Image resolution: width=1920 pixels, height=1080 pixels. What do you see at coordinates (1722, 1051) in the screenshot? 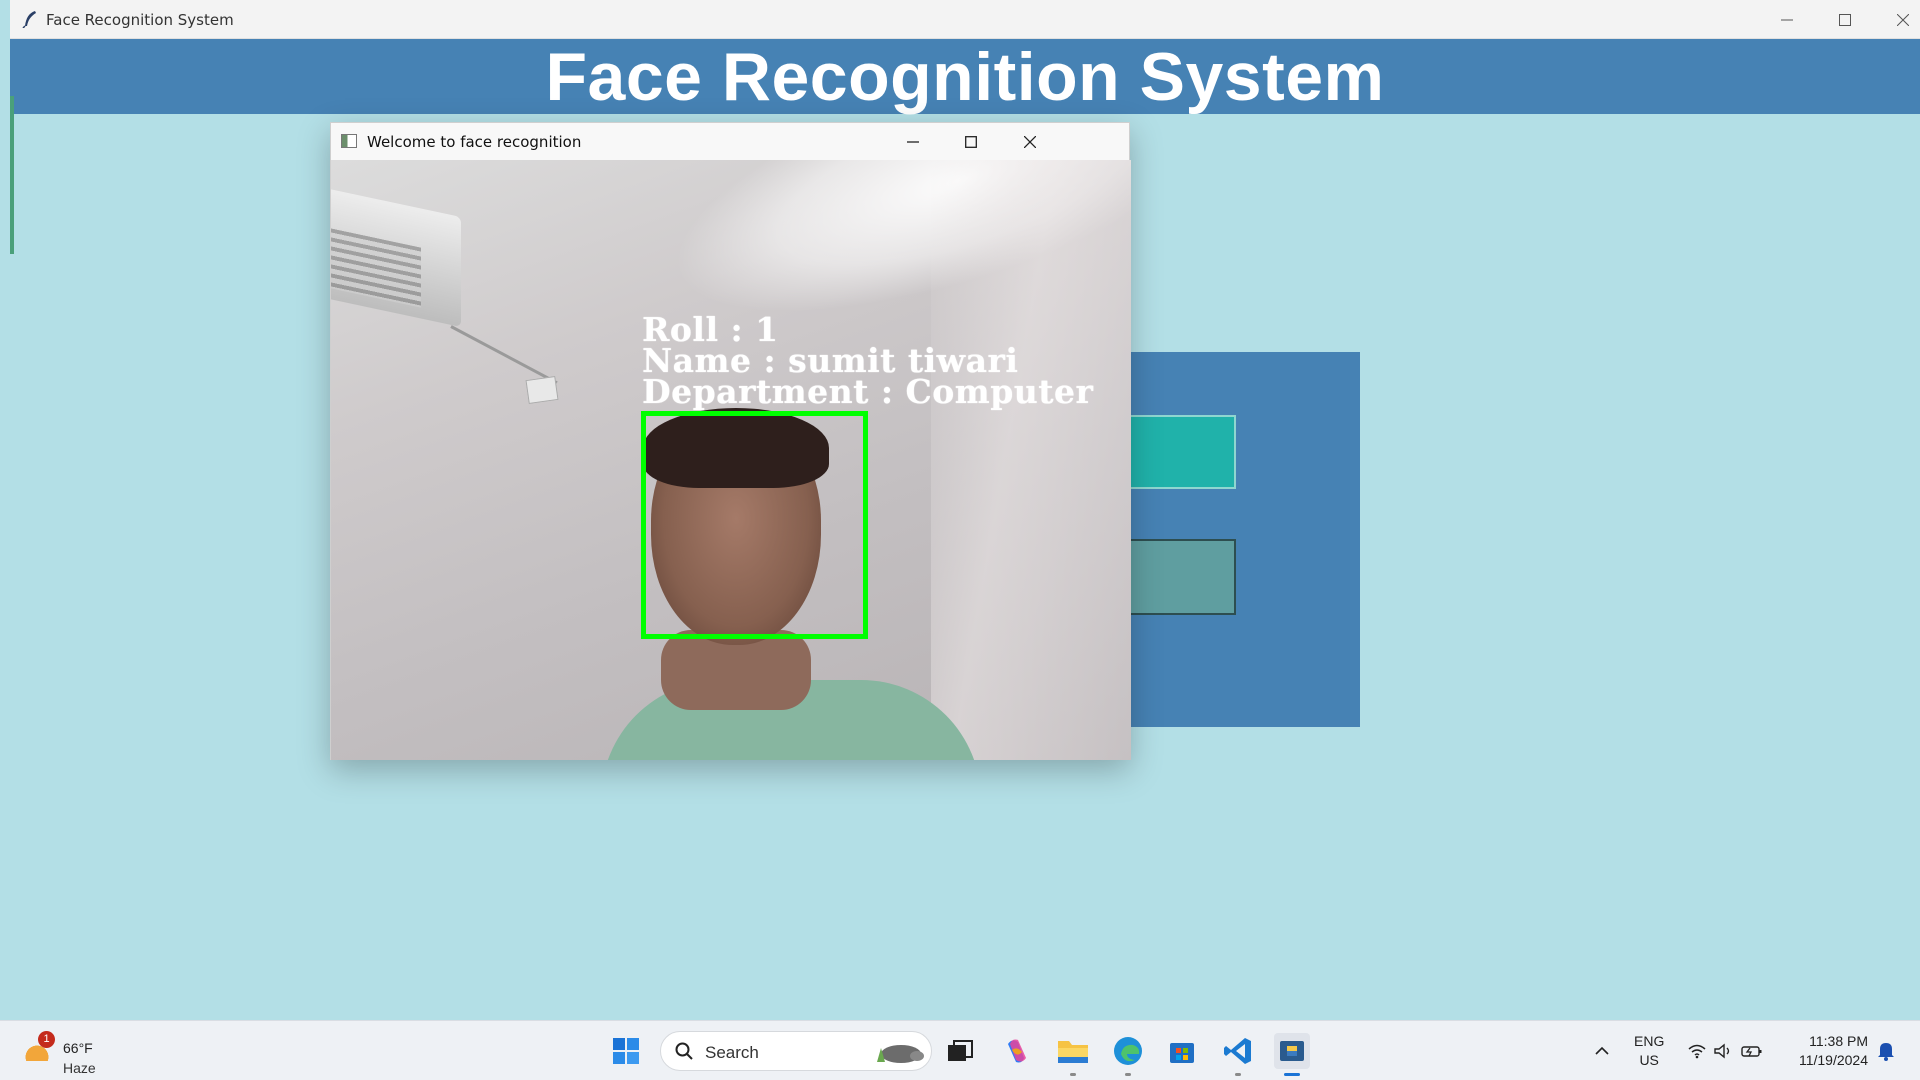
I see `volume-icon` at bounding box center [1722, 1051].